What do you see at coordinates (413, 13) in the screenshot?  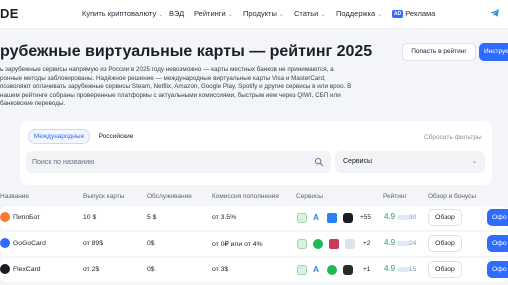 I see `nav-item-ads: AD Реклама` at bounding box center [413, 13].